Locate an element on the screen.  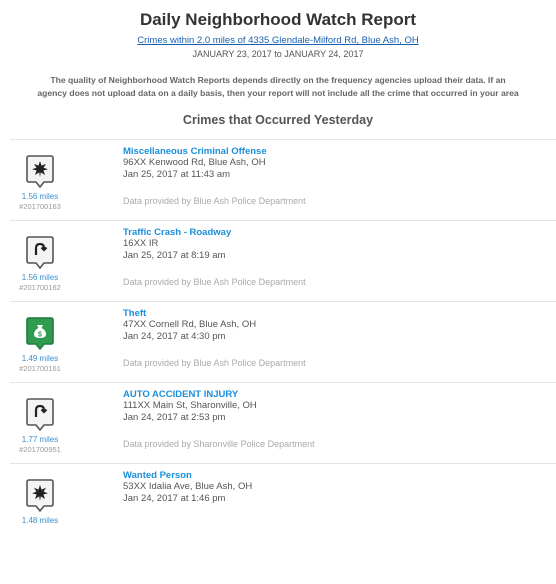
crime-type-link: AUTO ACCIDENT INJURY is located at coordinates (190, 394).